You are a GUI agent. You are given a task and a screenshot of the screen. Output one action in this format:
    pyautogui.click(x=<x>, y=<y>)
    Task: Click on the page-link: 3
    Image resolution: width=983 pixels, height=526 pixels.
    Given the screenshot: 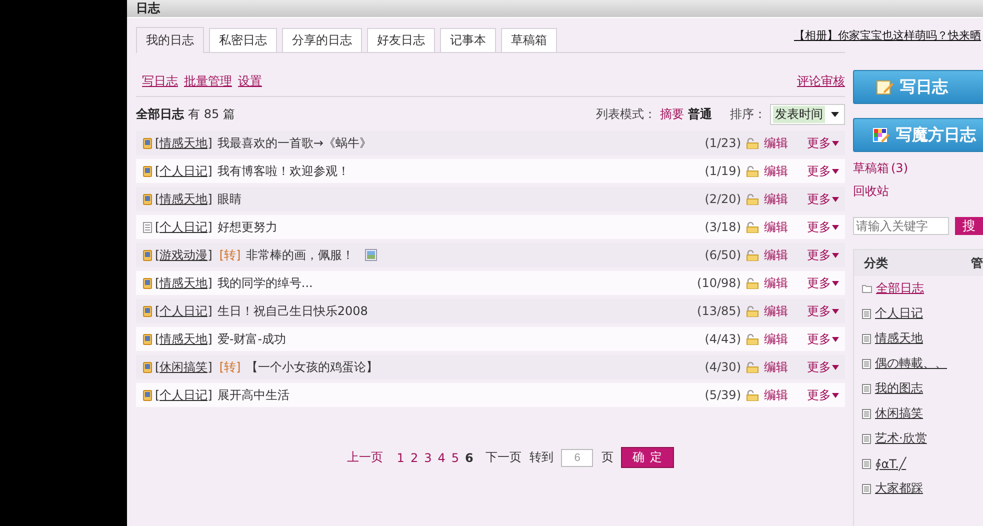 What is the action you would take?
    pyautogui.click(x=428, y=457)
    